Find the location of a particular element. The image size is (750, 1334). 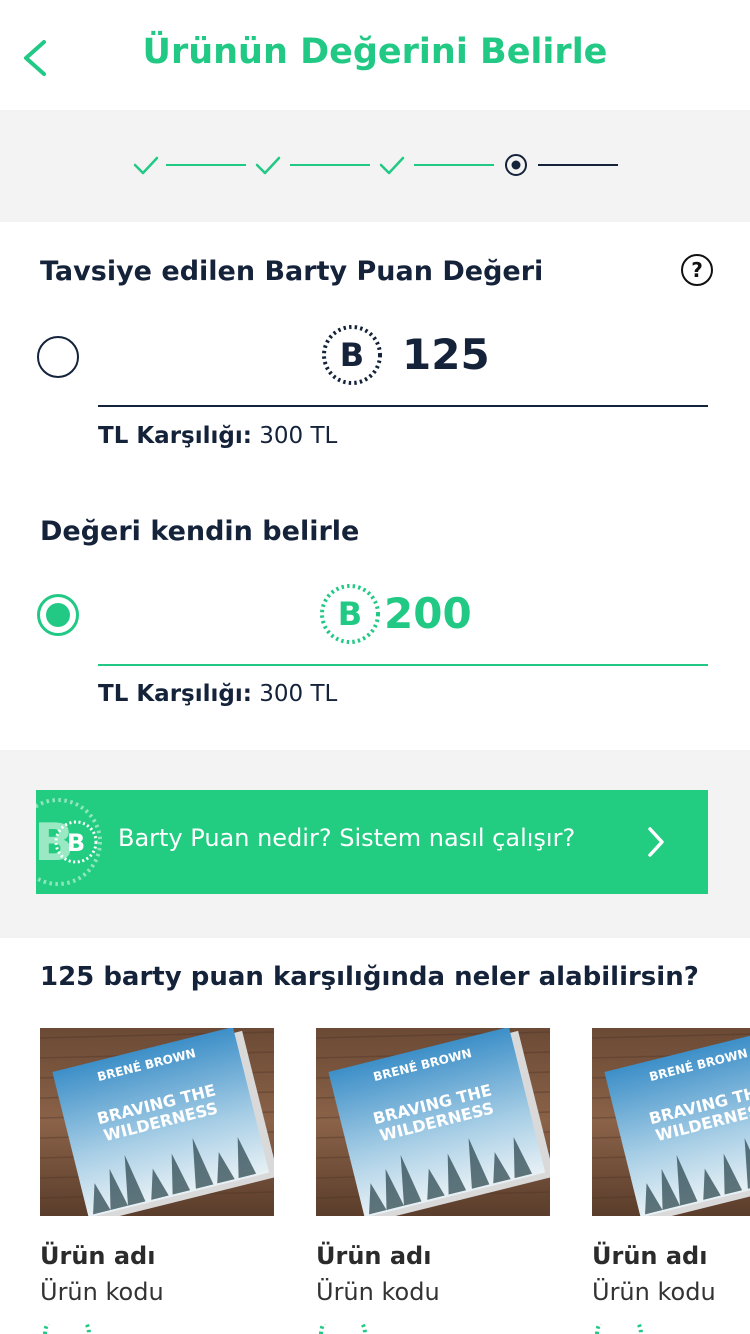

page-title: Ürünün Değerini Belirle is located at coordinates (375, 52).